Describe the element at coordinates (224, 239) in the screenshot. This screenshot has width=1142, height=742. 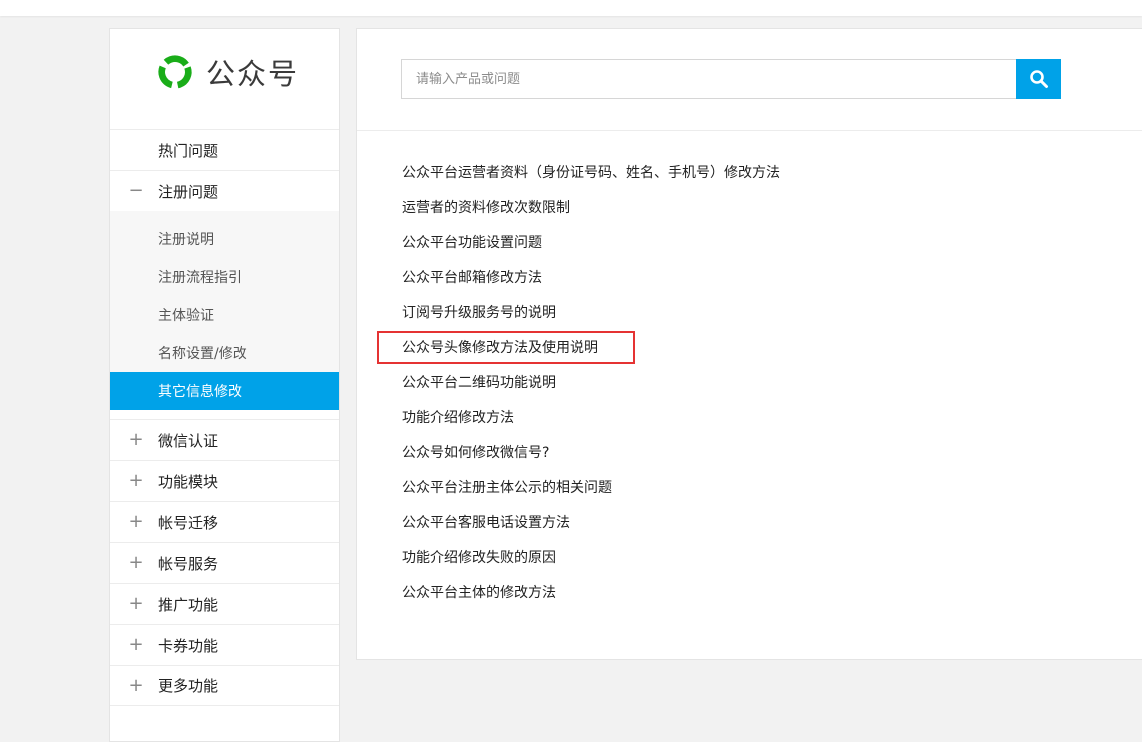
I see `sidebar-subitem-registration-guide: 注册说明` at that location.